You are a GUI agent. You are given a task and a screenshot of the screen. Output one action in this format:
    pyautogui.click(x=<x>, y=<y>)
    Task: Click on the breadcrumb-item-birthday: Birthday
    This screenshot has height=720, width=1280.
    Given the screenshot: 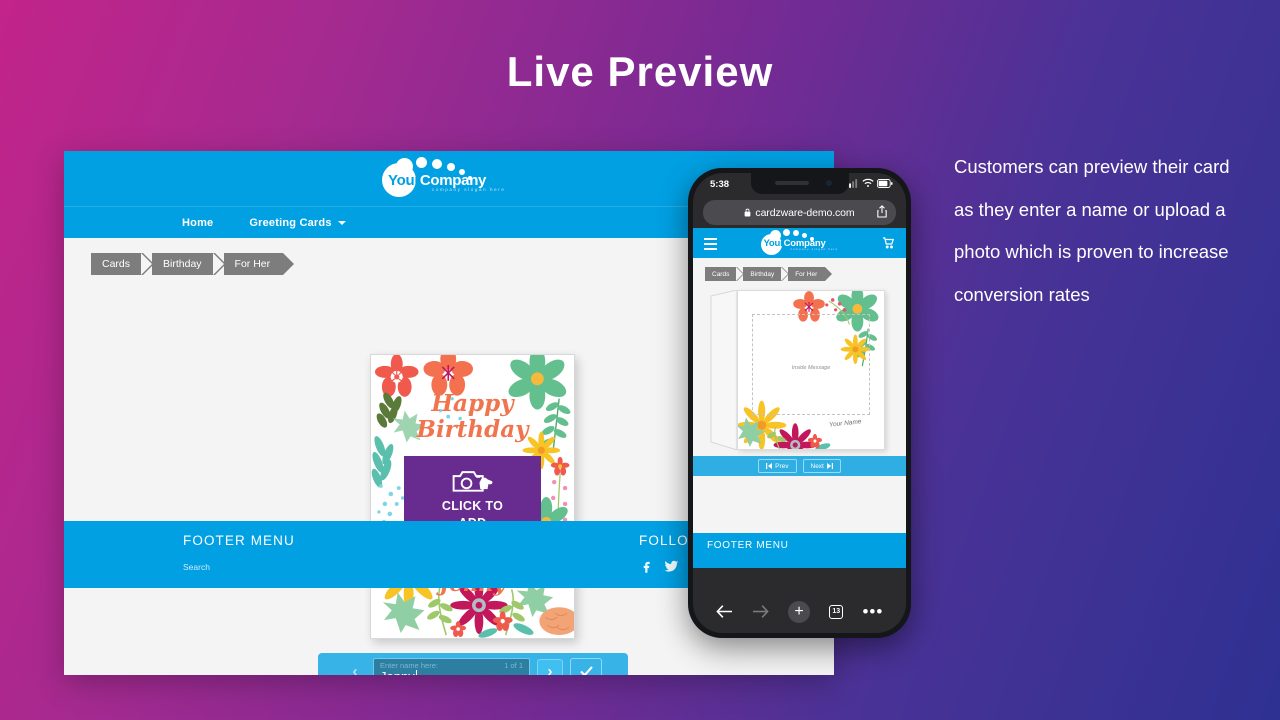 What is the action you would take?
    pyautogui.click(x=183, y=264)
    